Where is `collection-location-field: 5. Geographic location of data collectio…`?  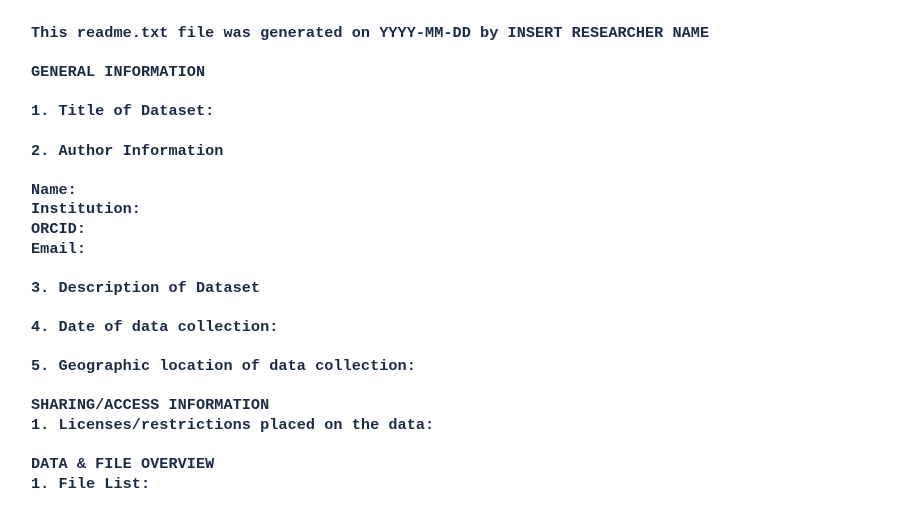 collection-location-field: 5. Geographic location of data collectio… is located at coordinates (223, 366).